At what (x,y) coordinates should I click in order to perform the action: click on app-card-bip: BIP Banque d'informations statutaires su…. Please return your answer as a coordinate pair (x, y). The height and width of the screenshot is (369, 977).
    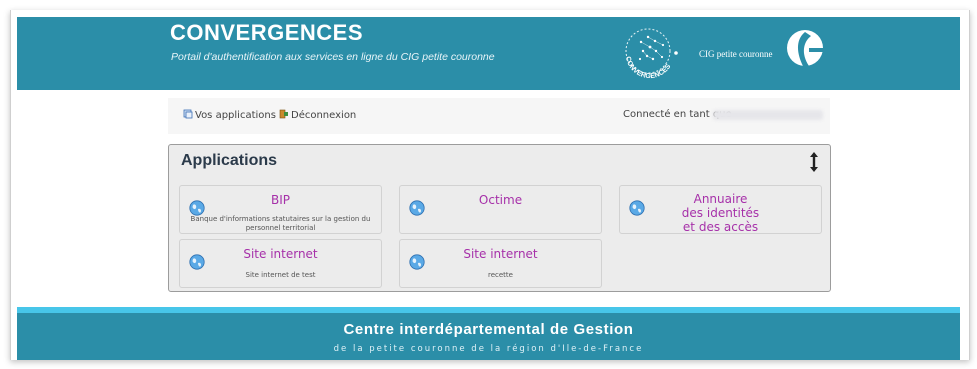
    Looking at the image, I should click on (280, 209).